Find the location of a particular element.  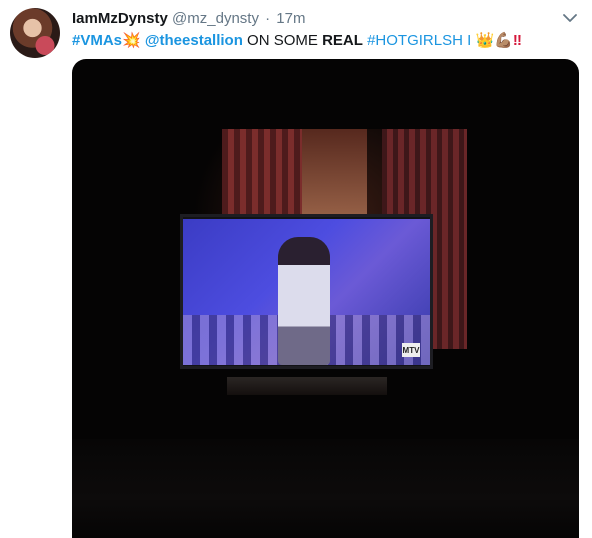

tweet-header: IamMzDynsty @mz_dynsty · 17m is located at coordinates (188, 20).